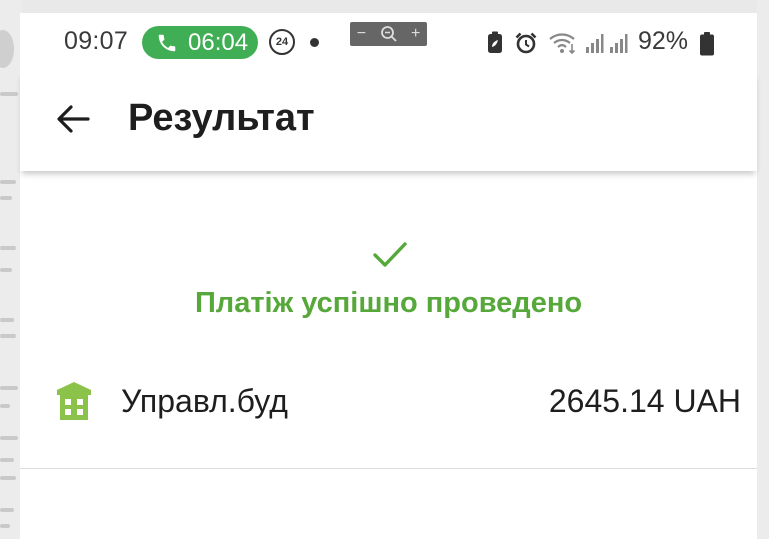  What do you see at coordinates (96, 41) in the screenshot?
I see `status-time: 09:07` at bounding box center [96, 41].